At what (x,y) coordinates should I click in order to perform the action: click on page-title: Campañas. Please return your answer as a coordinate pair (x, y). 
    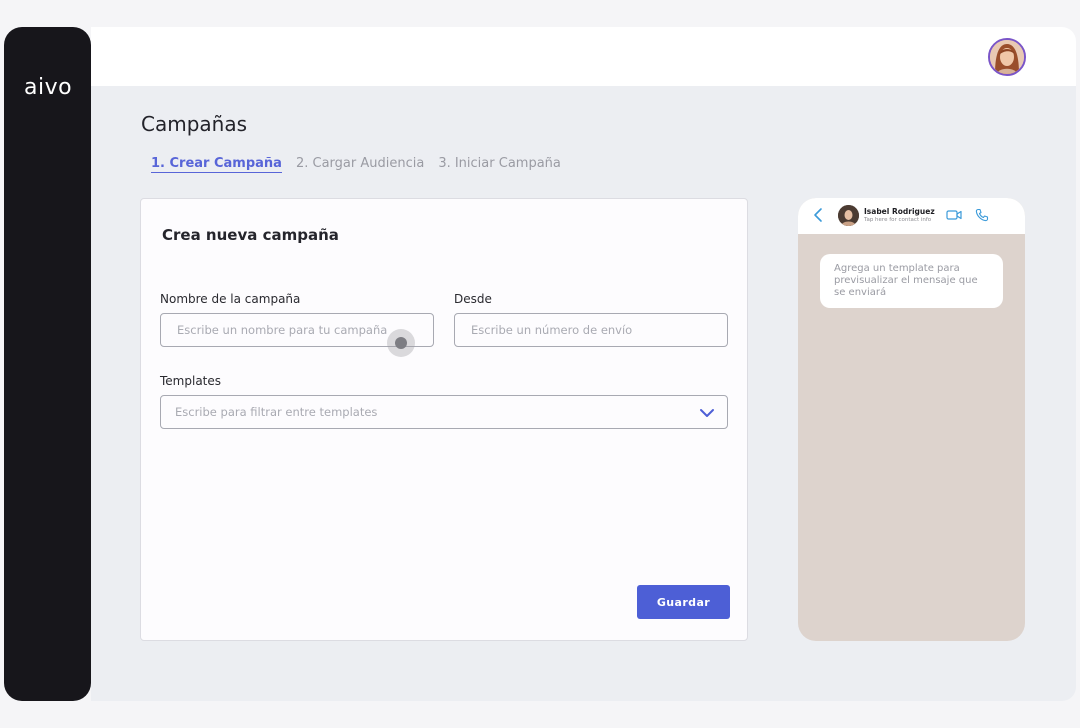
    Looking at the image, I should click on (194, 124).